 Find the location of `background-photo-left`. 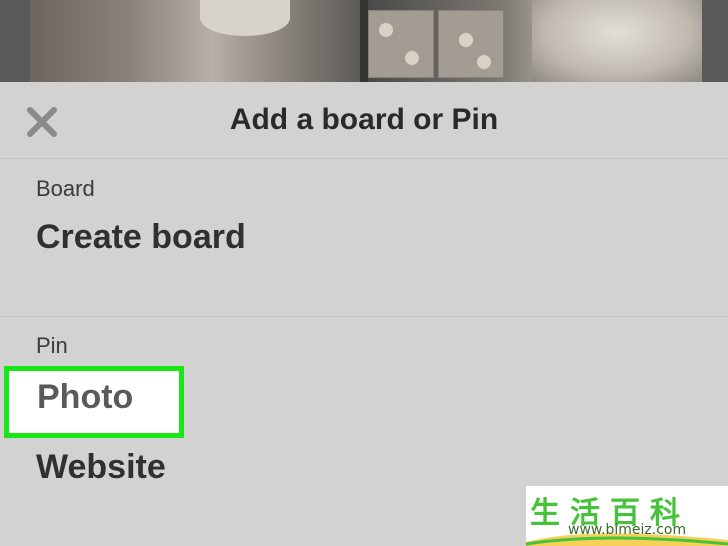

background-photo-left is located at coordinates (195, 41).